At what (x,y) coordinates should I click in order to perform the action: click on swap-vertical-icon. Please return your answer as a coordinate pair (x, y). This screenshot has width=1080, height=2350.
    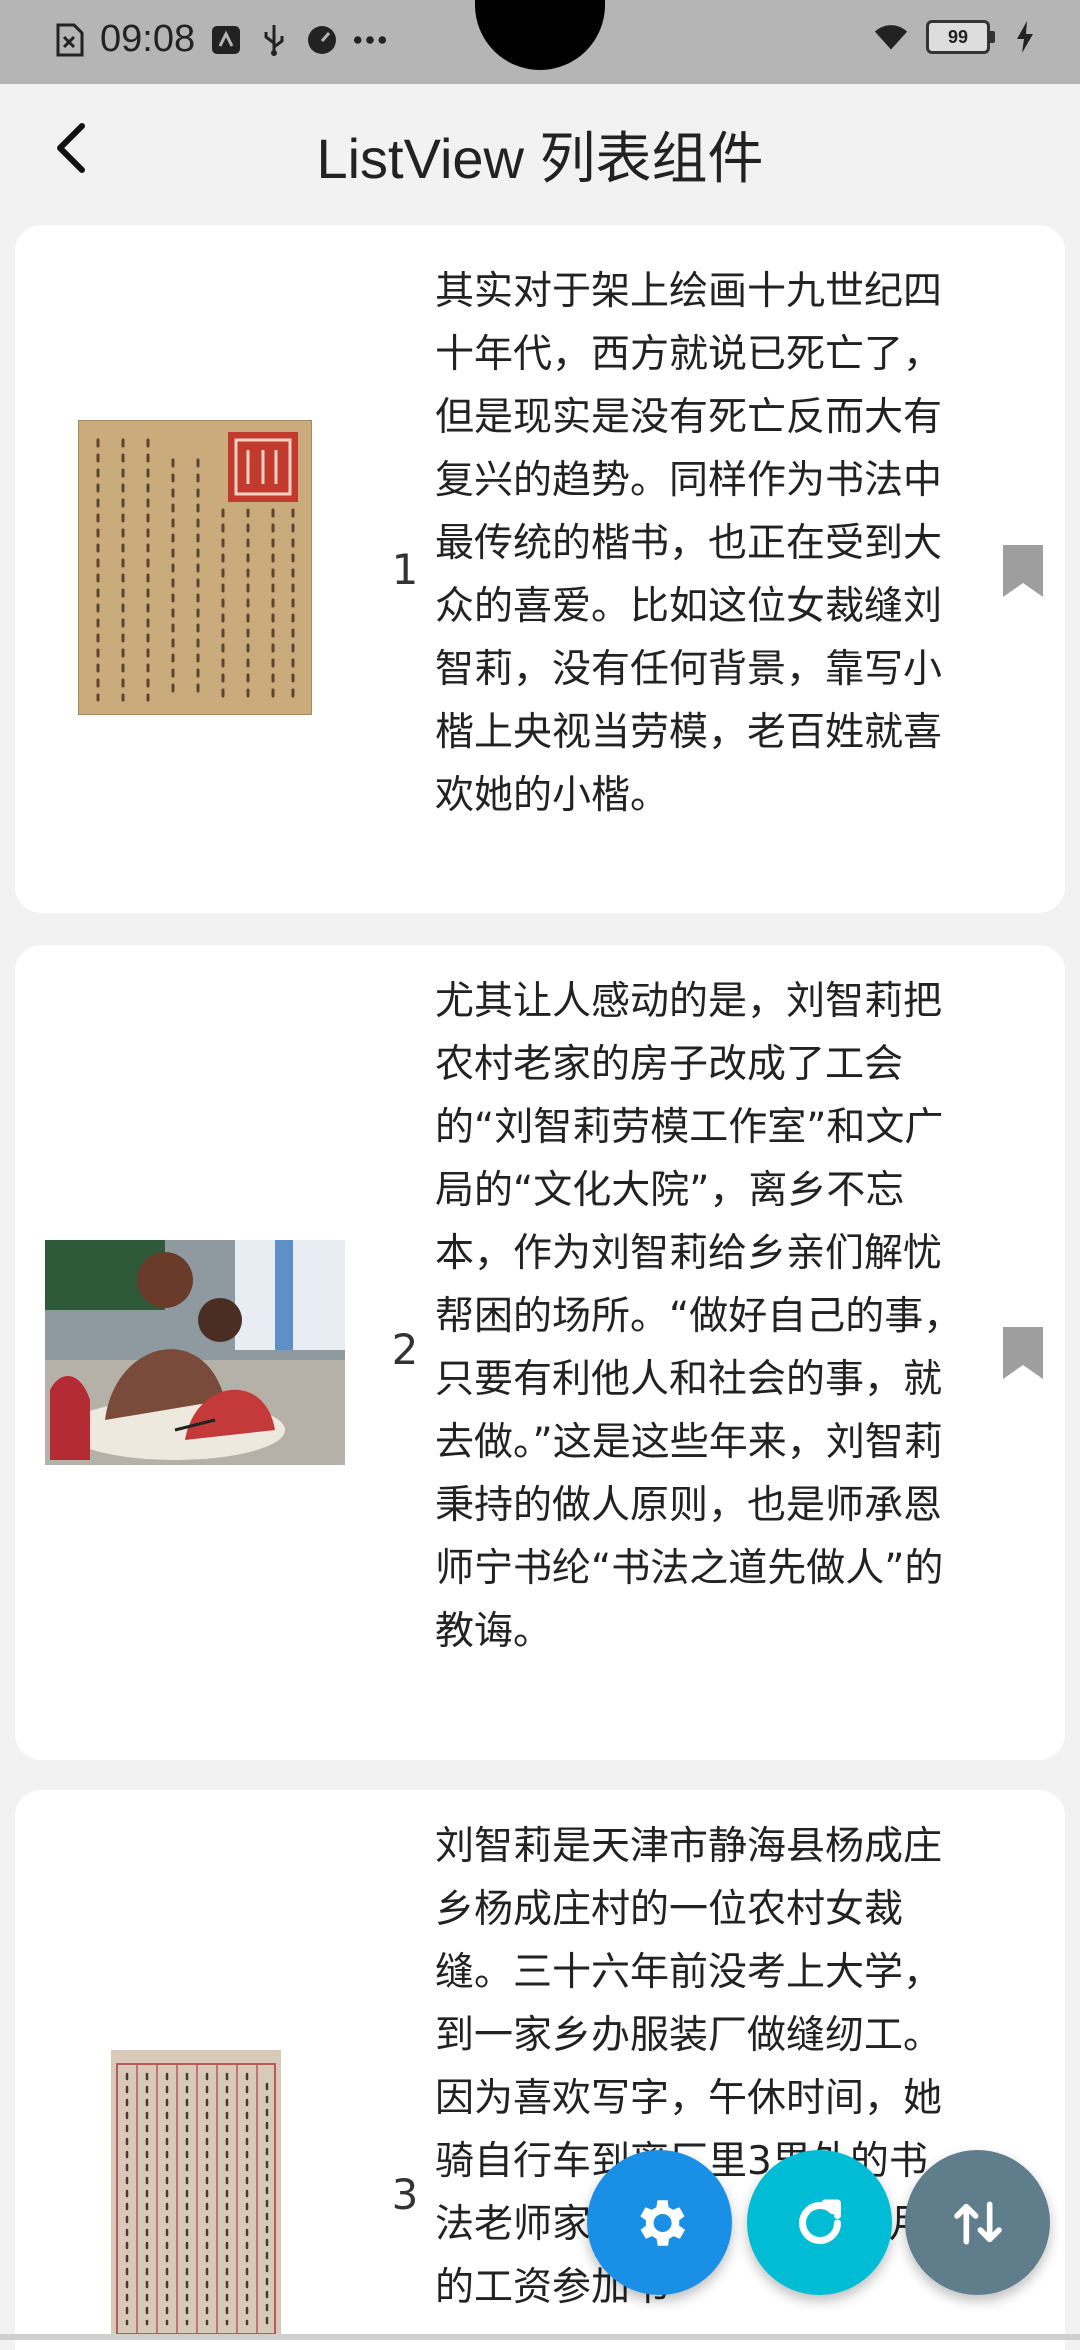
    Looking at the image, I should click on (977, 2222).